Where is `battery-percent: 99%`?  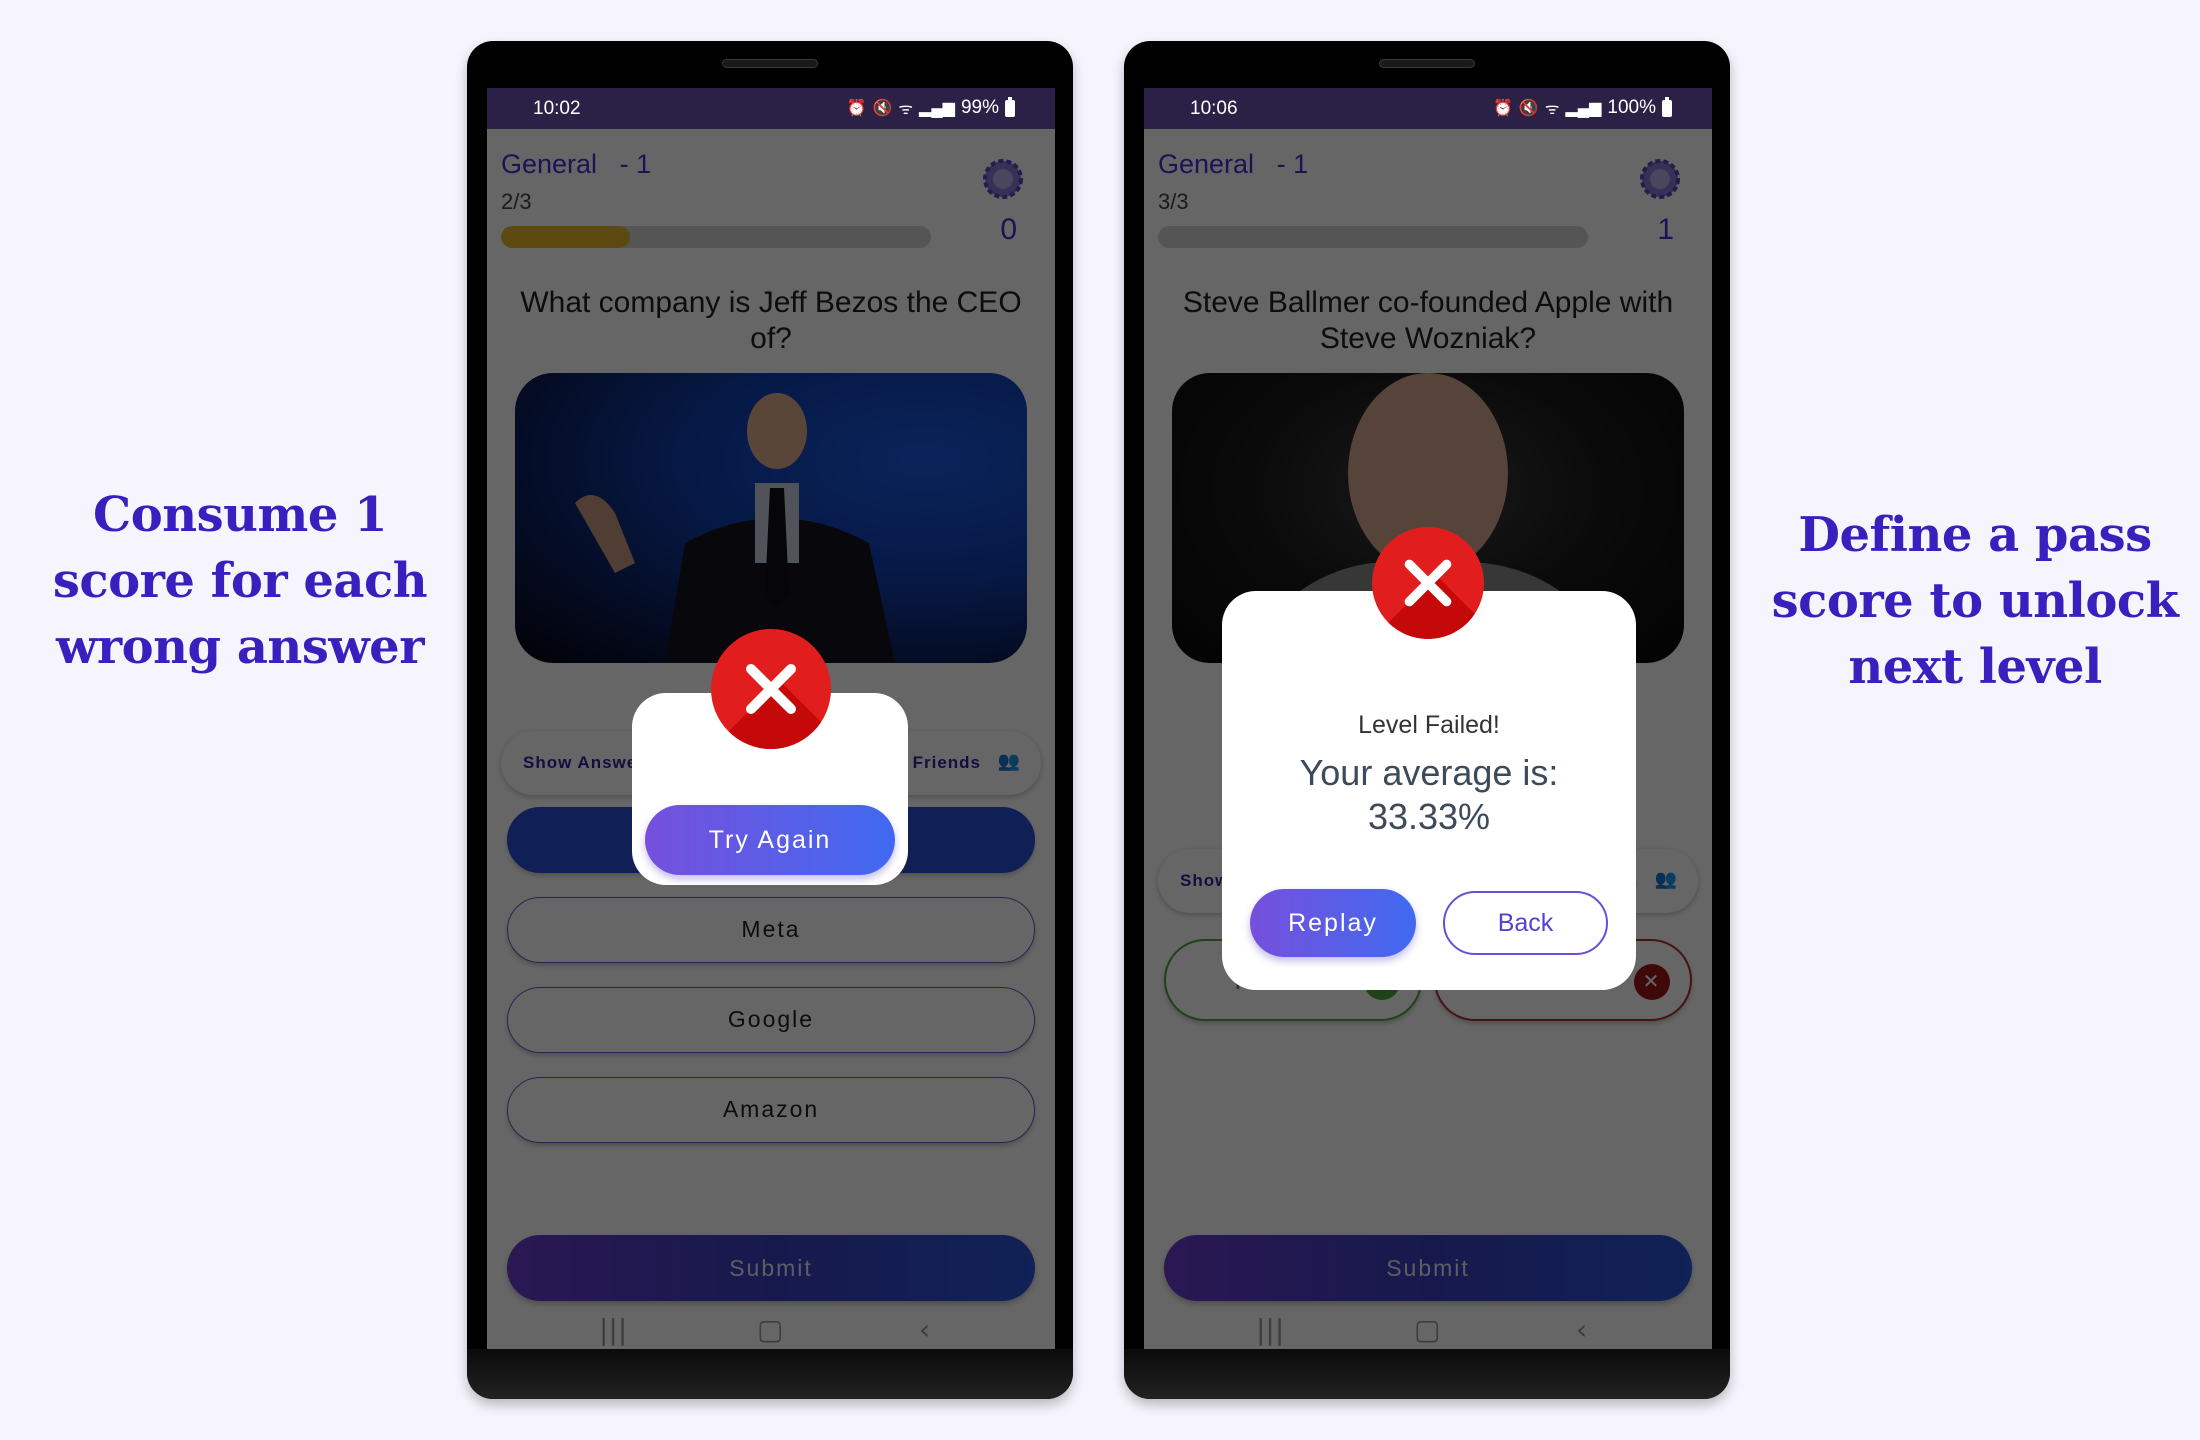 battery-percent: 99% is located at coordinates (979, 107).